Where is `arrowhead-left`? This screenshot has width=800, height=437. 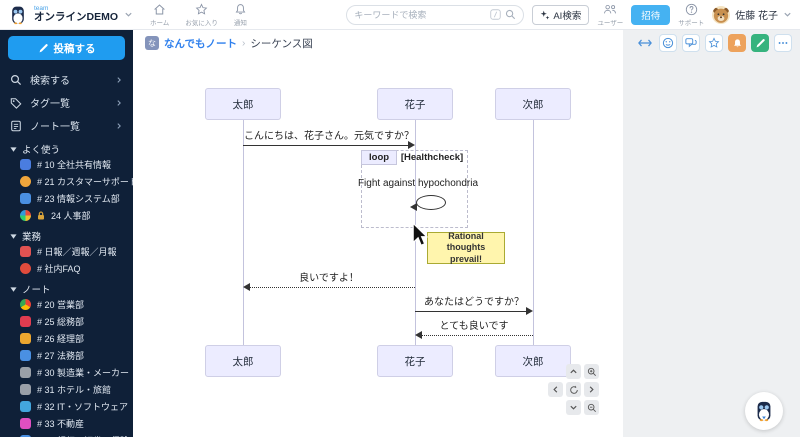
arrowhead-left is located at coordinates (413, 207).